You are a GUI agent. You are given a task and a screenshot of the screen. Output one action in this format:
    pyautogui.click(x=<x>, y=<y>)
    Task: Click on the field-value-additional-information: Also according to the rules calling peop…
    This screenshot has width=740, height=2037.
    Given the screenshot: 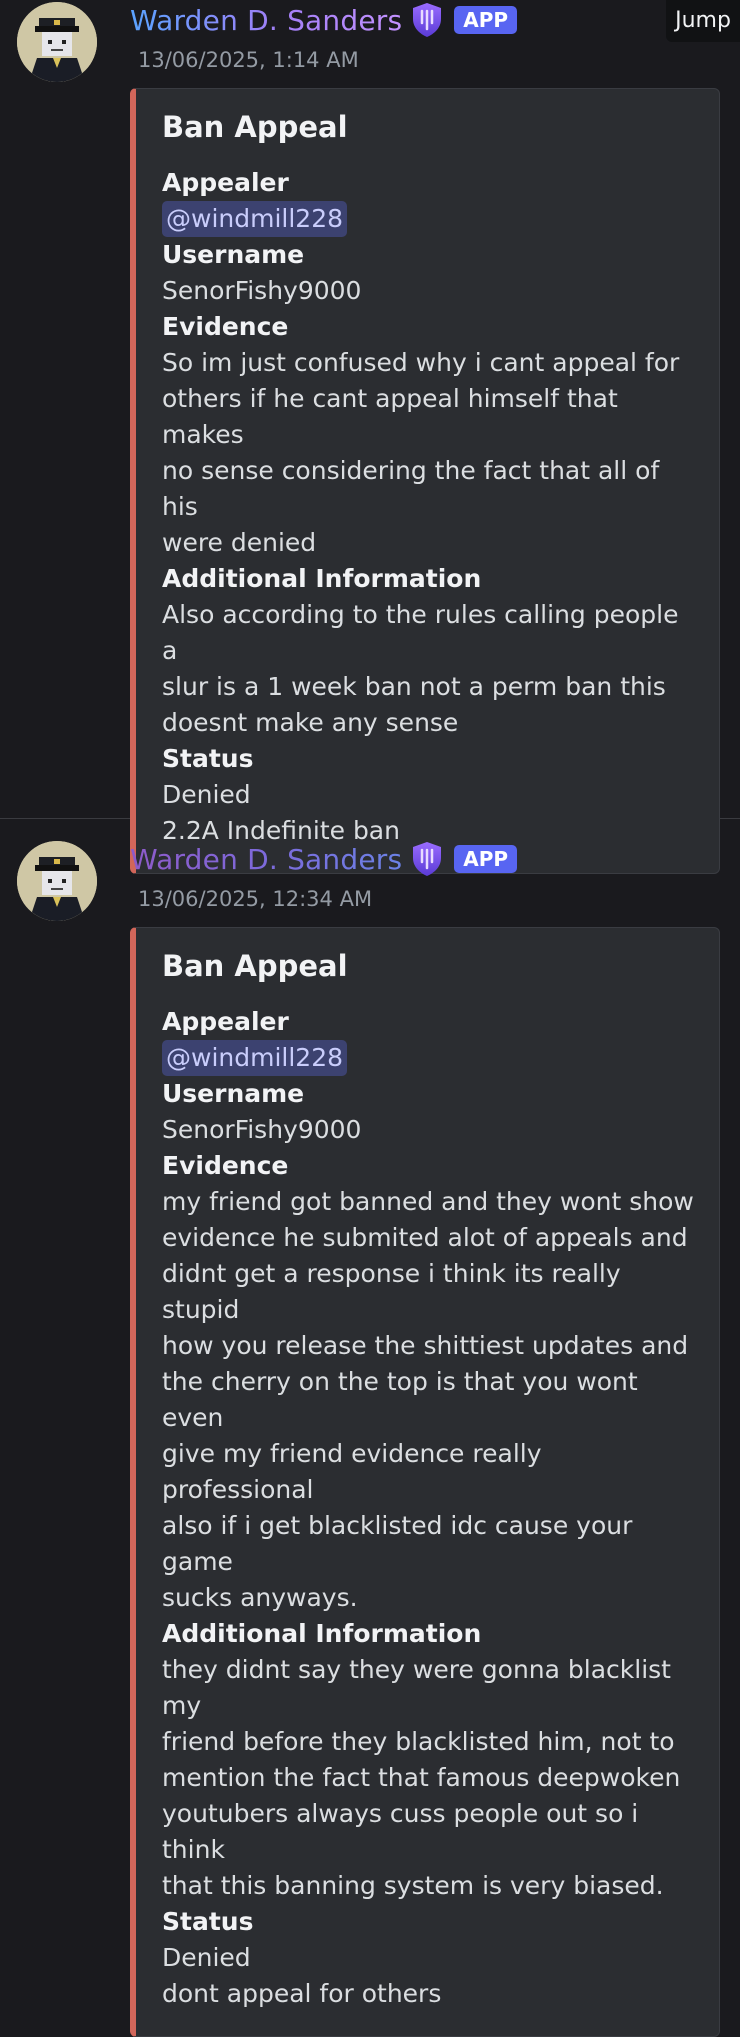 What is the action you would take?
    pyautogui.click(x=420, y=668)
    